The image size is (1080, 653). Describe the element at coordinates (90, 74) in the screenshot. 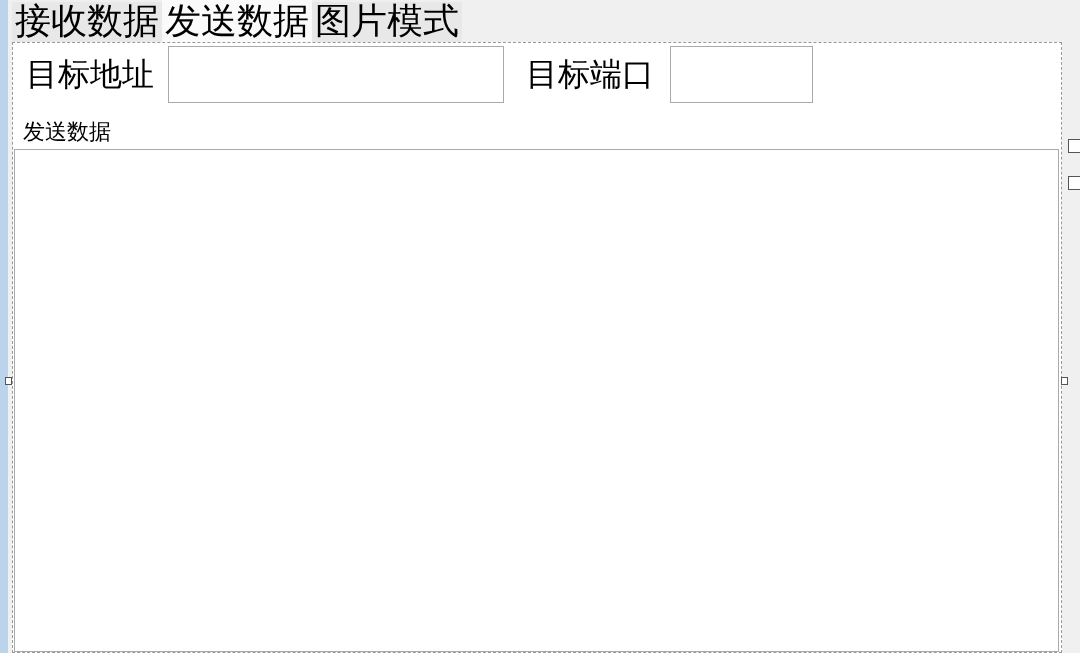

I see `target-address-label: 目标地址` at that location.